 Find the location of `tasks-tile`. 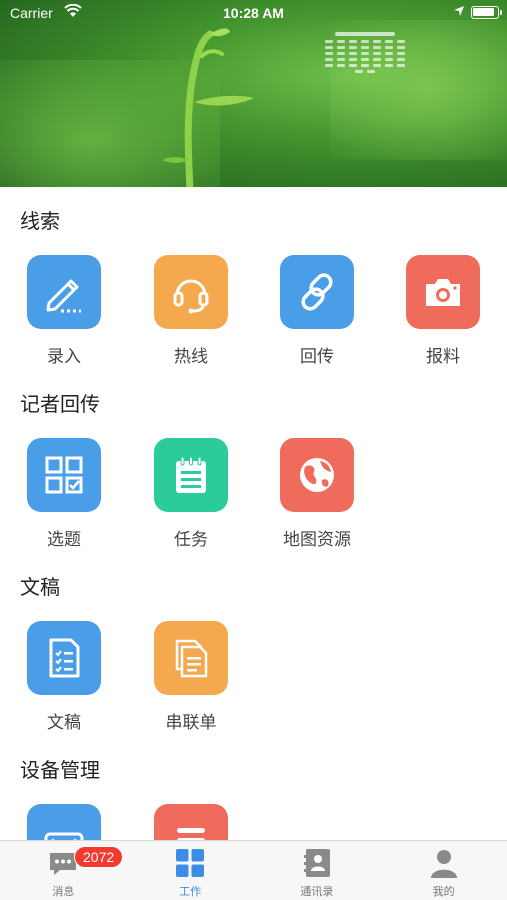

tasks-tile is located at coordinates (191, 475).